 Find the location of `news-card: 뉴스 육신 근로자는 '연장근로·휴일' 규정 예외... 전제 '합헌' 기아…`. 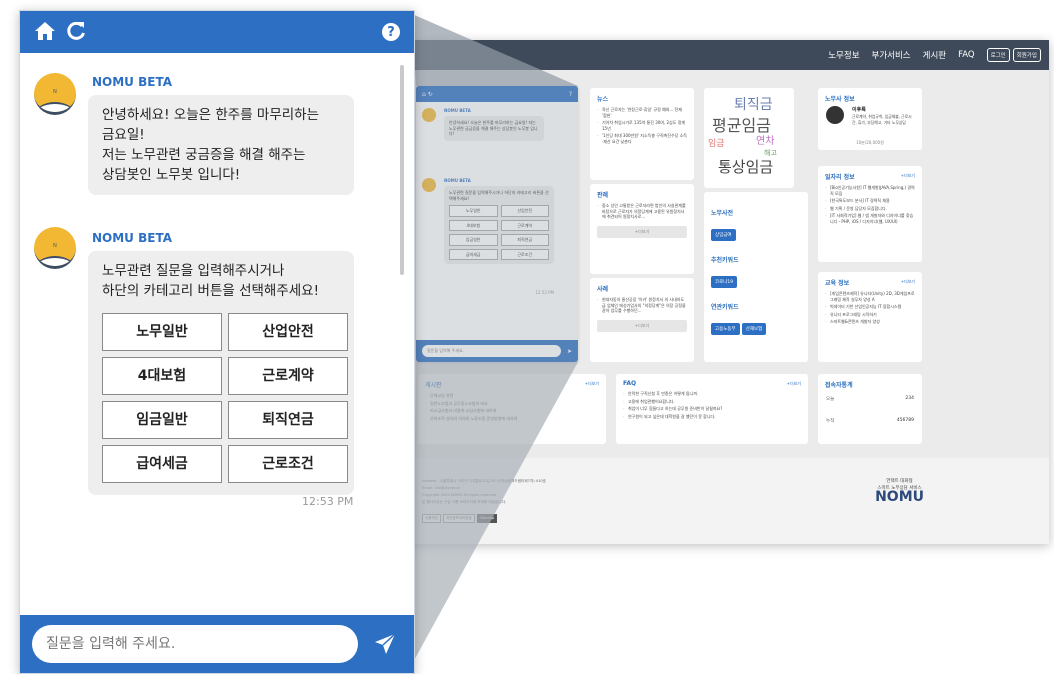

news-card: 뉴스 육신 근로자는 '연장근로·휴일' 규정 예외... 전제 '합헌' 기아… is located at coordinates (642, 134).